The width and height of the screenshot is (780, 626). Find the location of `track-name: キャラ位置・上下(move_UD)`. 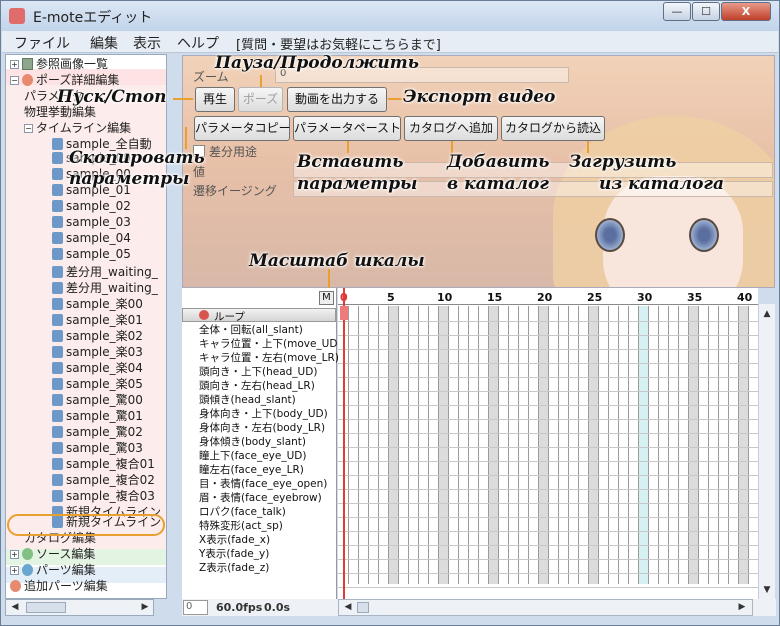

track-name: キャラ位置・上下(move_UD) is located at coordinates (270, 343).